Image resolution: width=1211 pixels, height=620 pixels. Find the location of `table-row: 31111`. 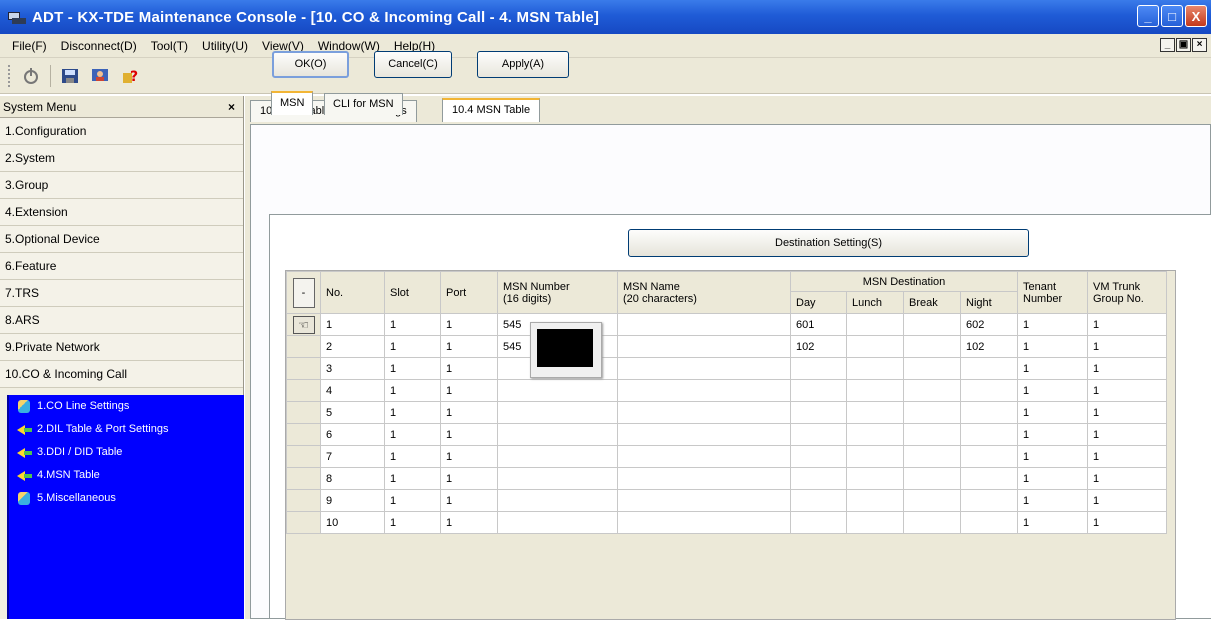

table-row: 31111 is located at coordinates (726, 368).